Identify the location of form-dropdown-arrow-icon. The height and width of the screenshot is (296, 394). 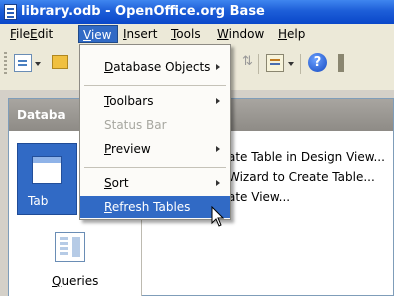
(291, 64).